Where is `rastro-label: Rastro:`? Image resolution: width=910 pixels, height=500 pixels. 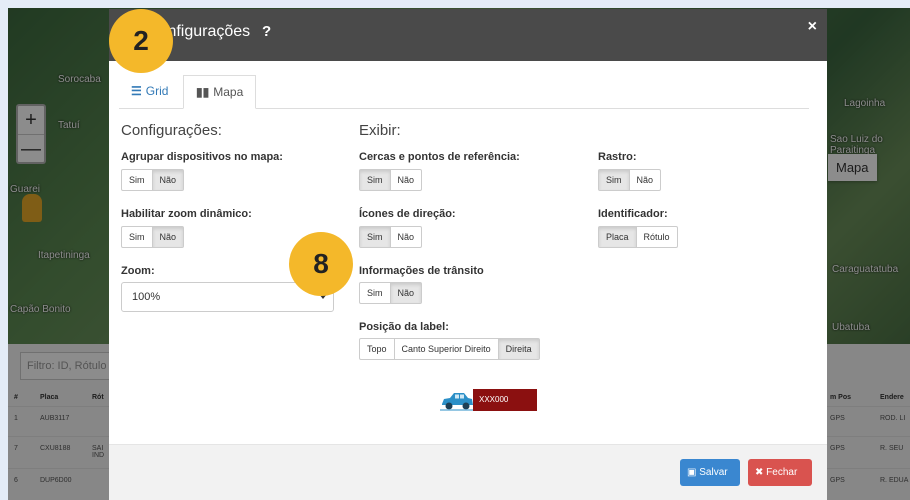 rastro-label: Rastro: is located at coordinates (617, 157).